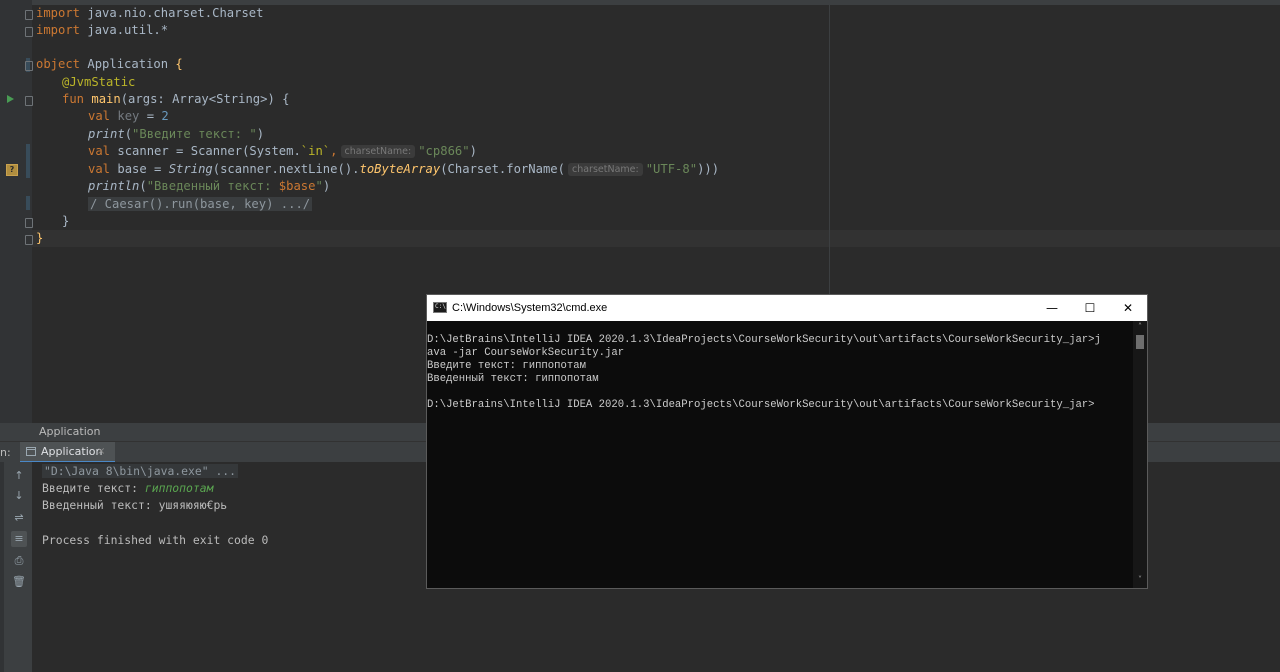 This screenshot has height=672, width=1280. Describe the element at coordinates (19, 582) in the screenshot. I see `trash-icon: 🗑` at that location.